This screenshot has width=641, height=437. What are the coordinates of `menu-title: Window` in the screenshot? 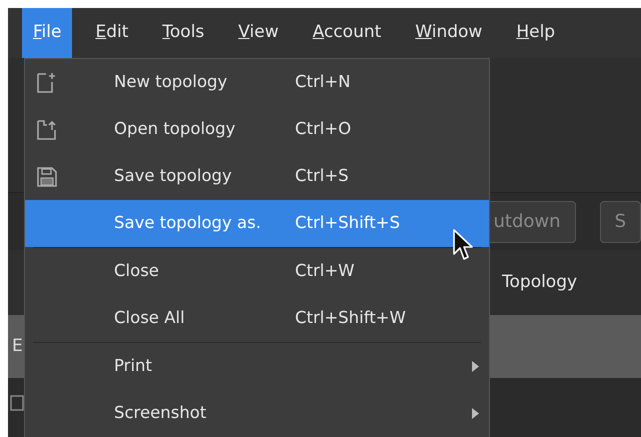 It's located at (449, 33).